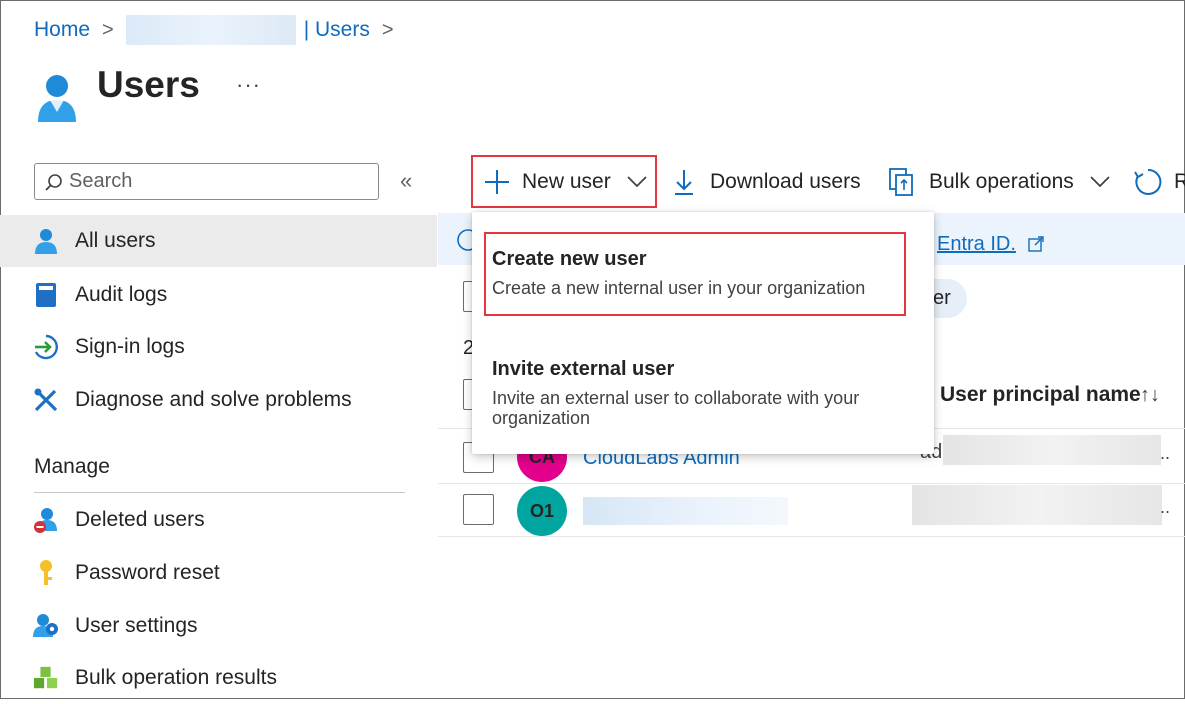 This screenshot has width=1185, height=704. I want to click on sidebar-item-bulk-operation-results: Bulk operation results, so click(218, 678).